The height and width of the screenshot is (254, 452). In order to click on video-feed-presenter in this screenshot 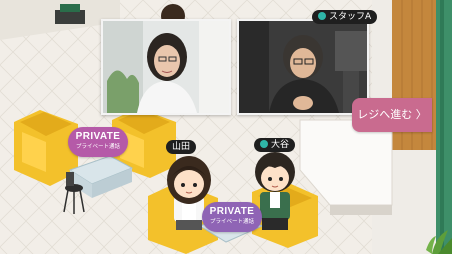, I will do `click(166, 67)`.